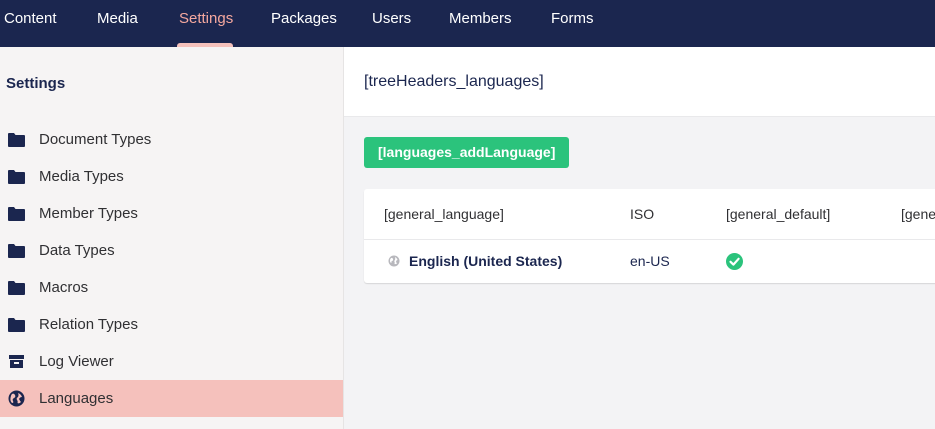 The width and height of the screenshot is (935, 429). What do you see at coordinates (76, 398) in the screenshot?
I see `sidebar-item-label: Languages` at bounding box center [76, 398].